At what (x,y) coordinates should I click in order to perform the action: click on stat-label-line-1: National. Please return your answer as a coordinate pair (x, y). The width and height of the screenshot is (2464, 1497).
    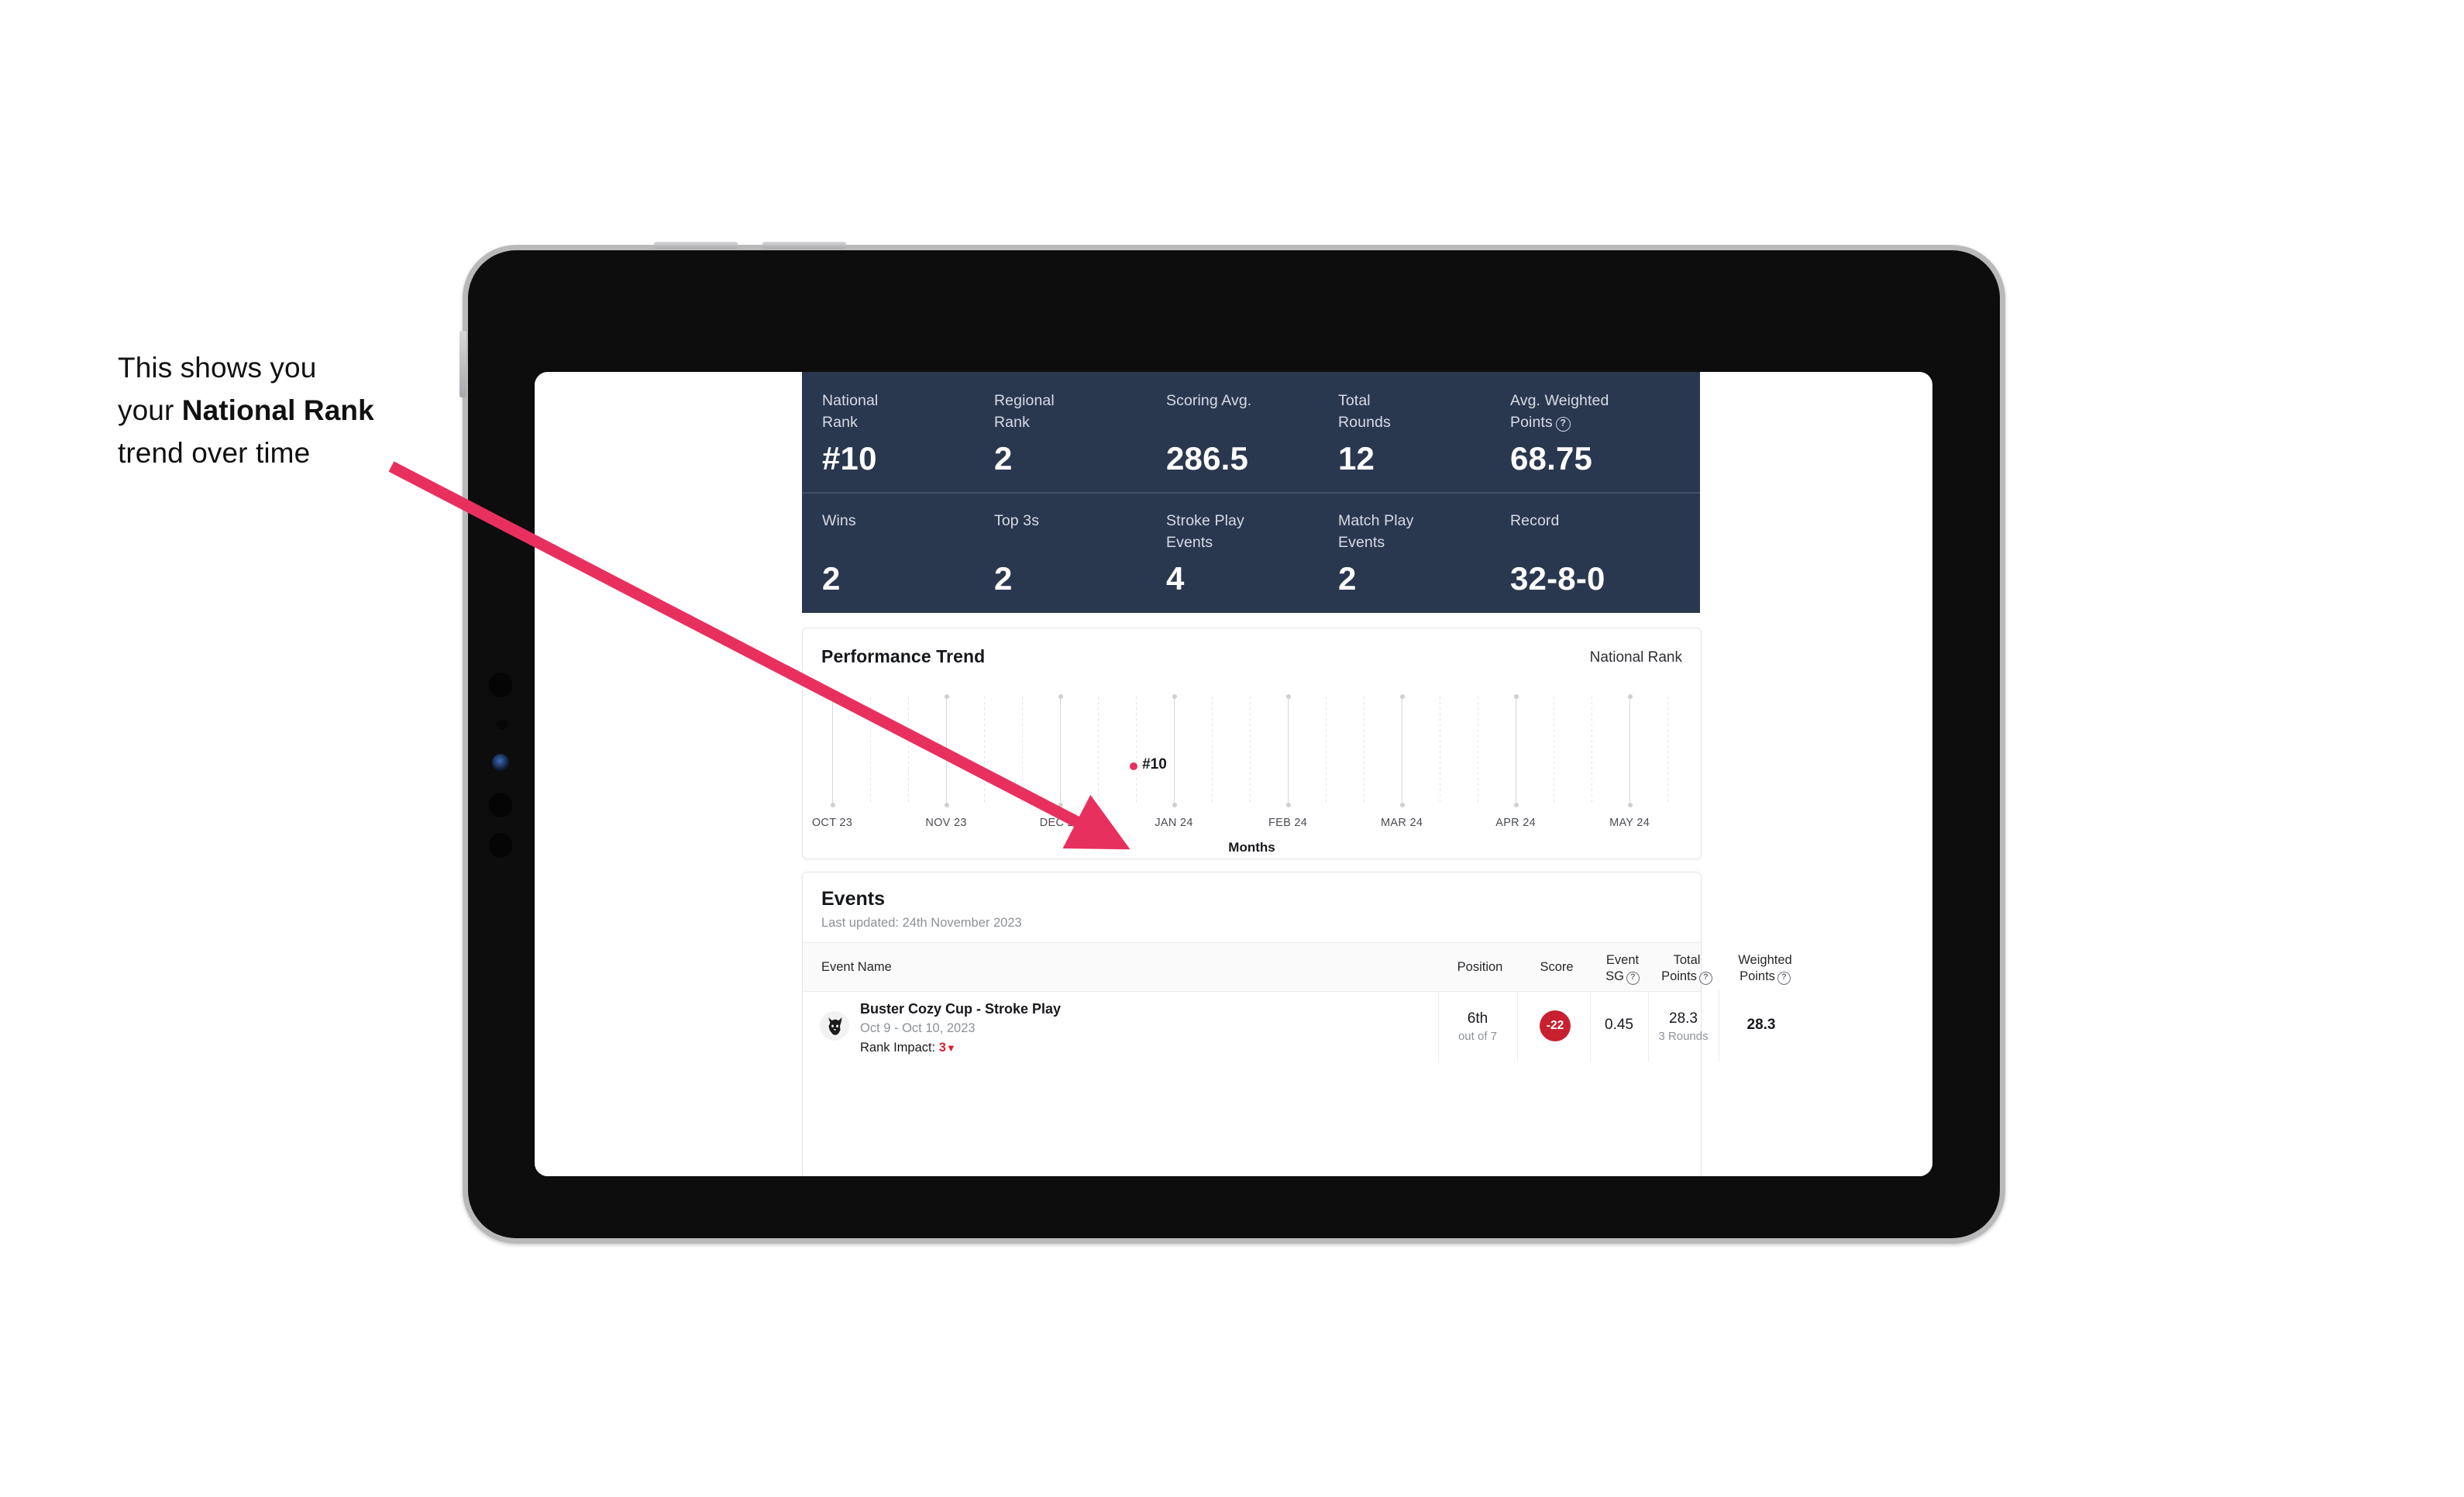
    Looking at the image, I should click on (851, 400).